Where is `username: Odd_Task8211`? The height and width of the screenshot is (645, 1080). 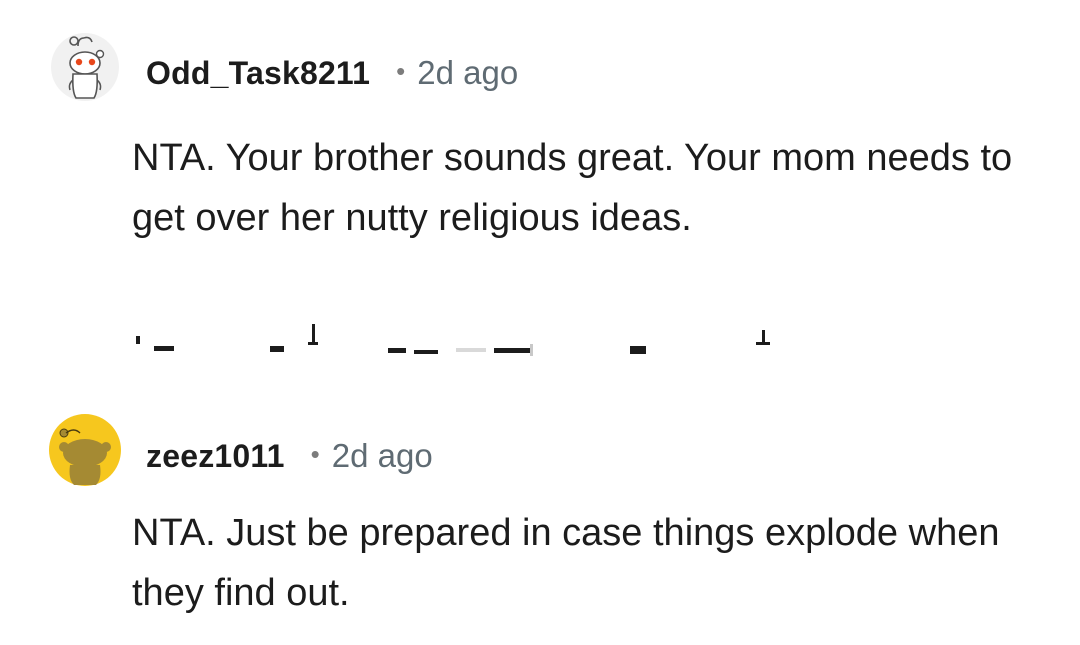 username: Odd_Task8211 is located at coordinates (258, 73).